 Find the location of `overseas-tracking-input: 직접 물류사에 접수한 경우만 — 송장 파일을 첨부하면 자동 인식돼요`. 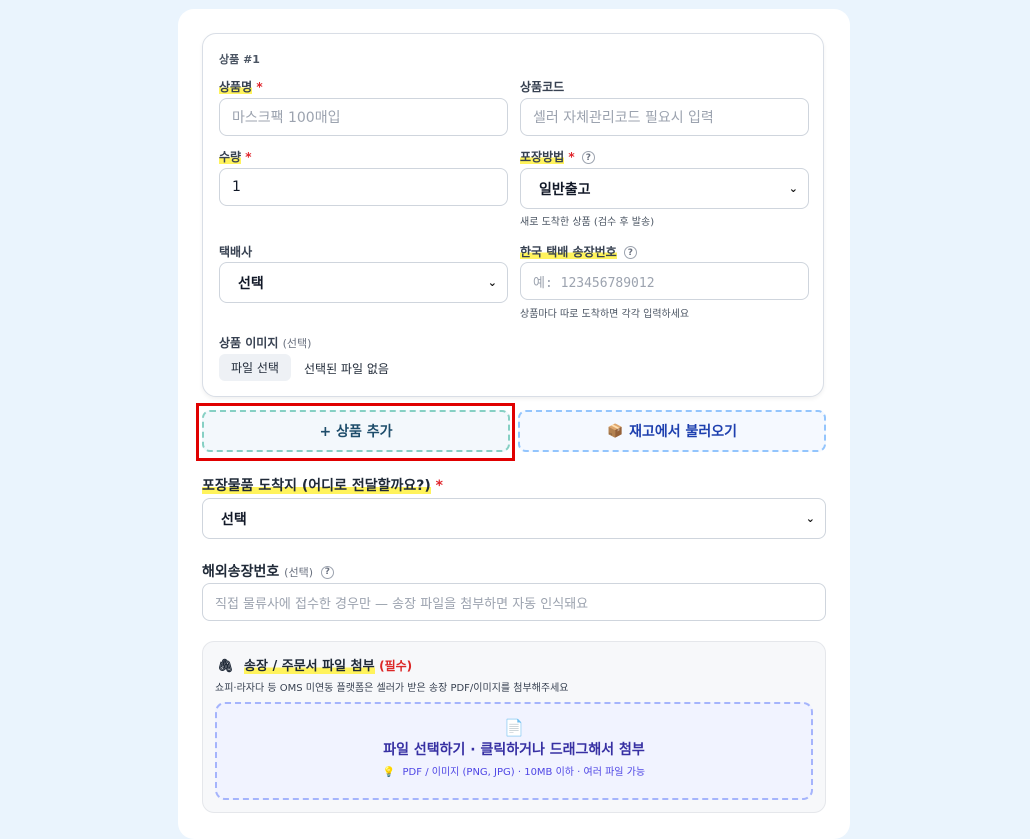

overseas-tracking-input: 직접 물류사에 접수한 경우만 — 송장 파일을 첨부하면 자동 인식돼요 is located at coordinates (514, 602).